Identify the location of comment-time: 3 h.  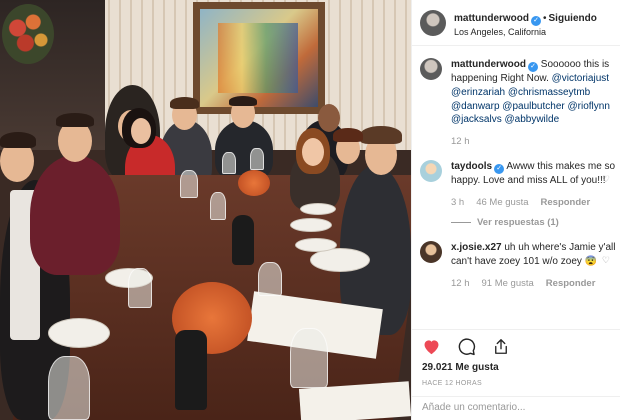
(457, 202).